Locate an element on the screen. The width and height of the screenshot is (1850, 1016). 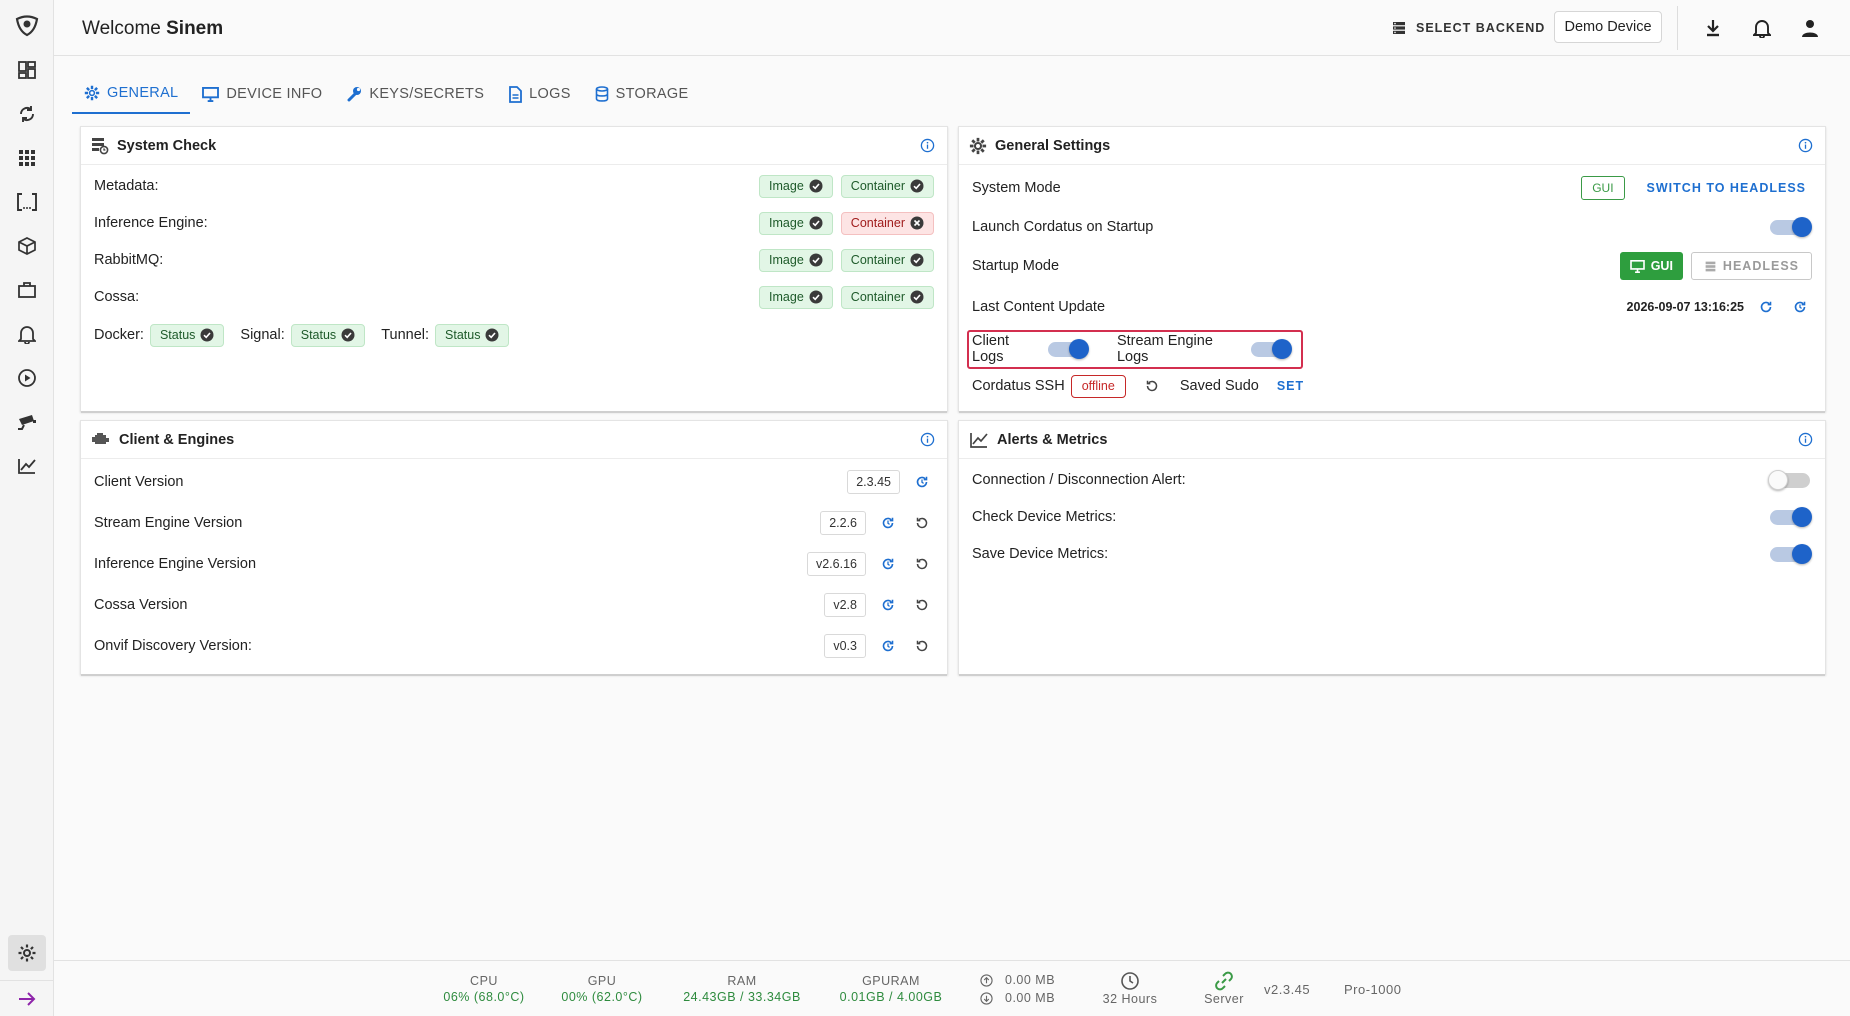
client-engines-header: Client & Engines is located at coordinates (514, 440).